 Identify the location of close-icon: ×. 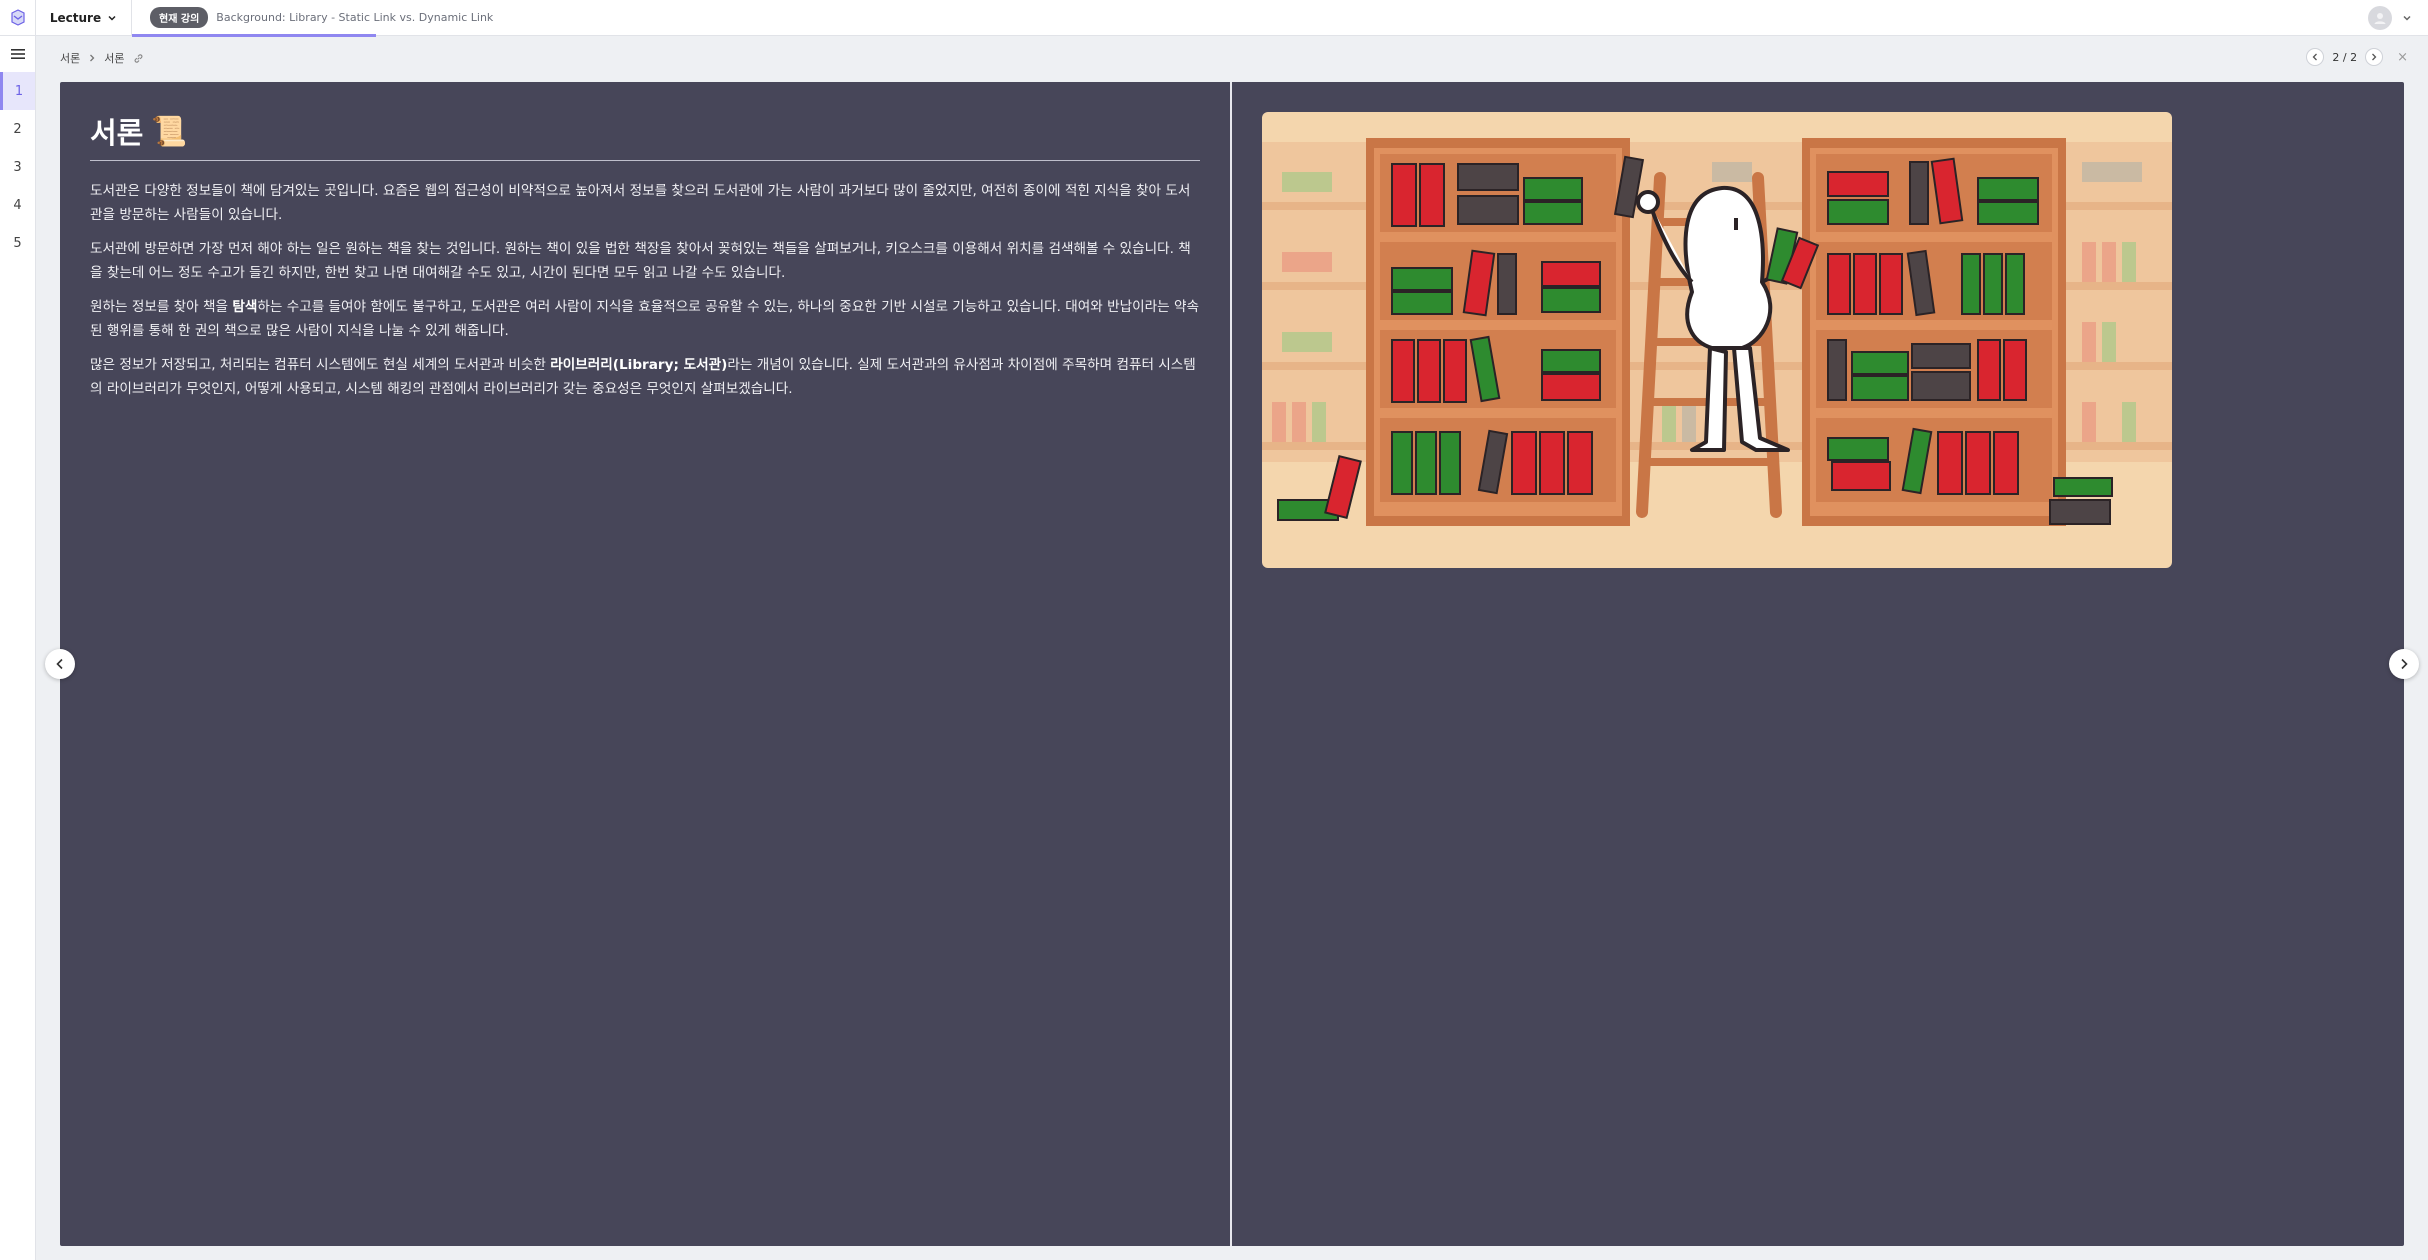
(2402, 57).